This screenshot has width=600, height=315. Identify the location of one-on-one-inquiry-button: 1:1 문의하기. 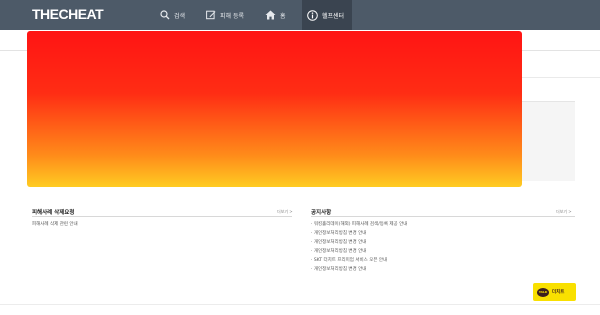
(439, 136).